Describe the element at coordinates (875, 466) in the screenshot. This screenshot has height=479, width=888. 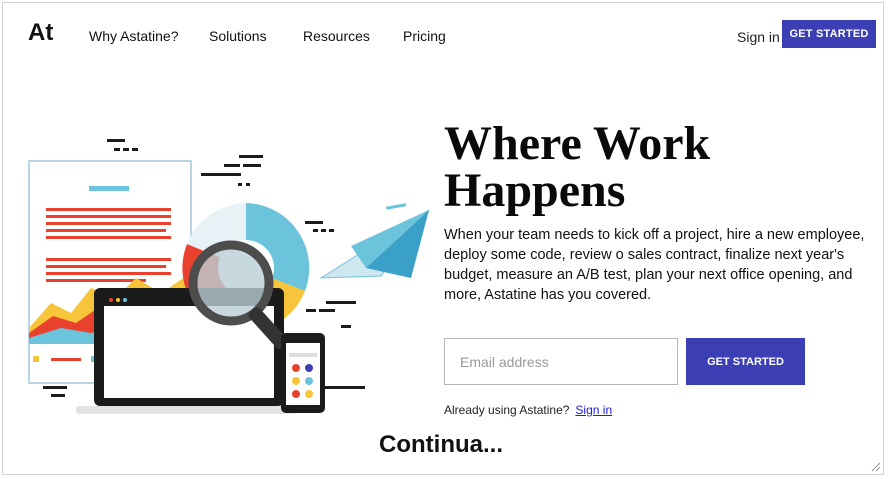
I see `resize-grip-icon` at that location.